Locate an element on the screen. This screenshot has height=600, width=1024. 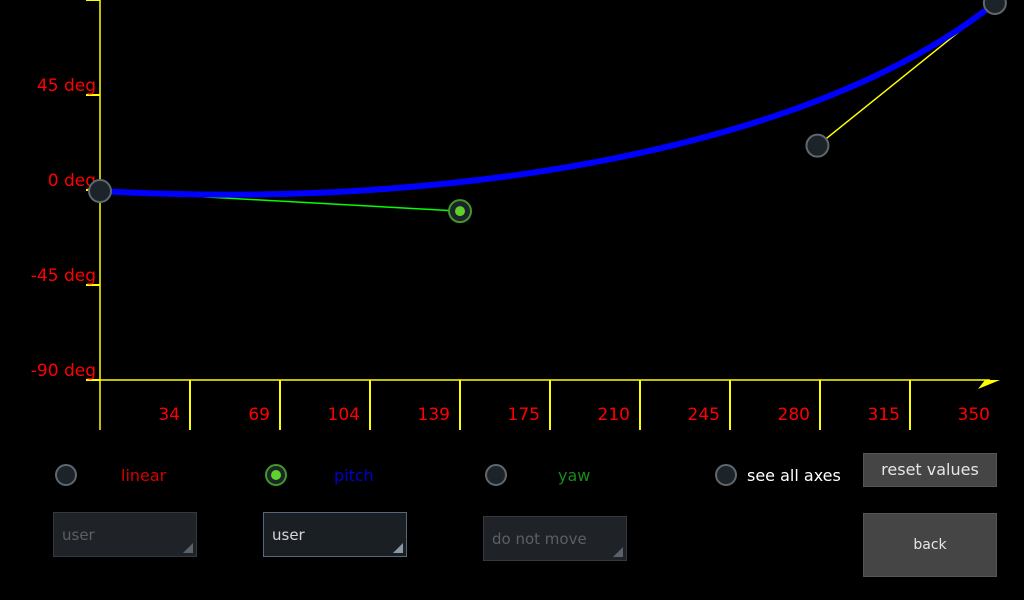
x-tick-label: 280 is located at coordinates (794, 415).